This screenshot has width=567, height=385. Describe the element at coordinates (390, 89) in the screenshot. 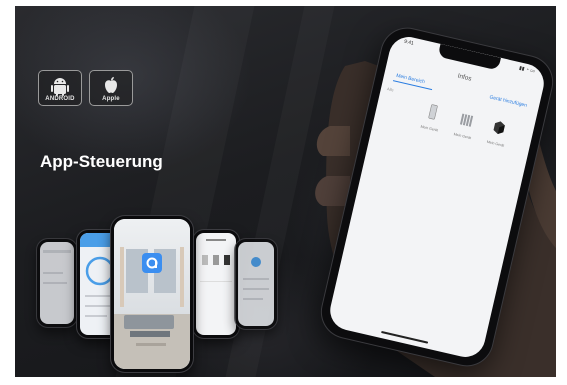

I see `filter-label: Alle` at that location.